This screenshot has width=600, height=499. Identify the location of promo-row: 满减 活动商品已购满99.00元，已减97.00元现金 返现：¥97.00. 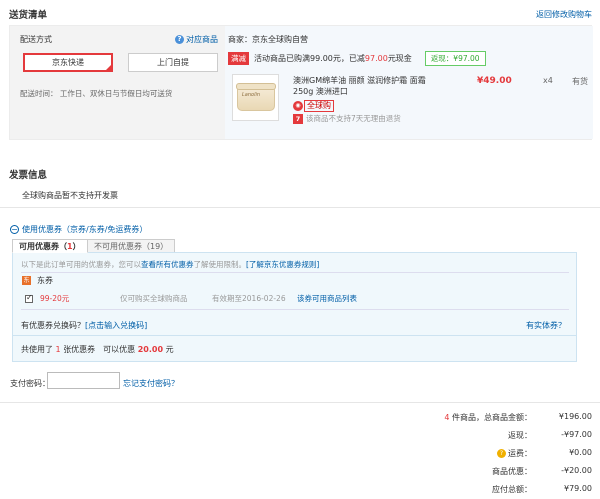
(357, 58).